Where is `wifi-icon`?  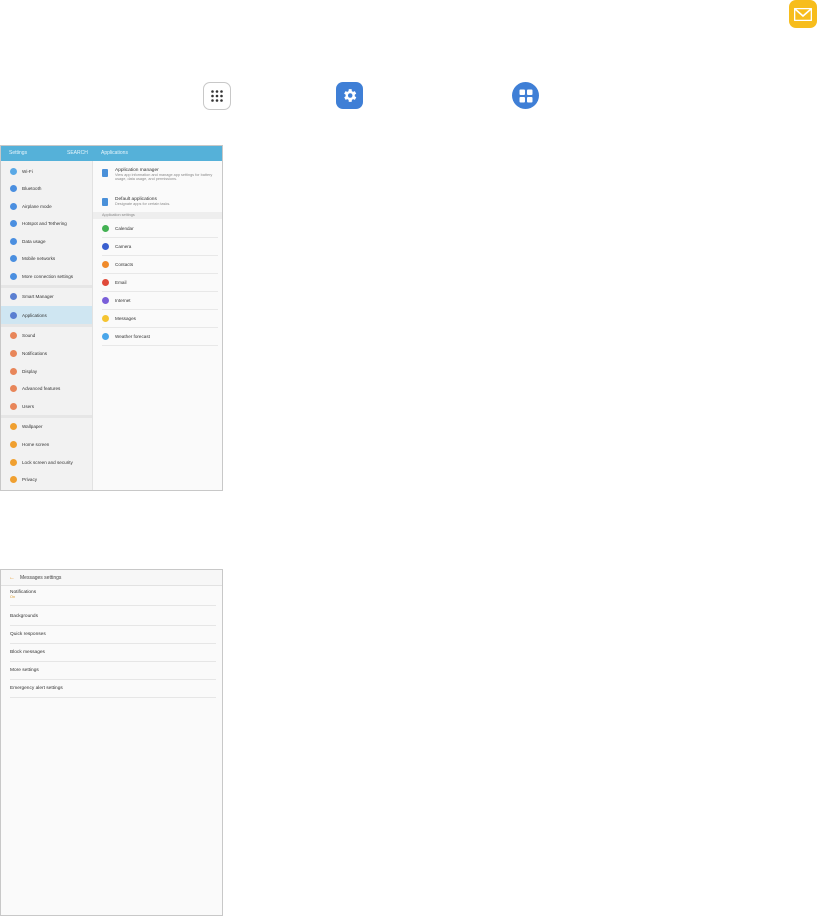
wifi-icon is located at coordinates (13, 171).